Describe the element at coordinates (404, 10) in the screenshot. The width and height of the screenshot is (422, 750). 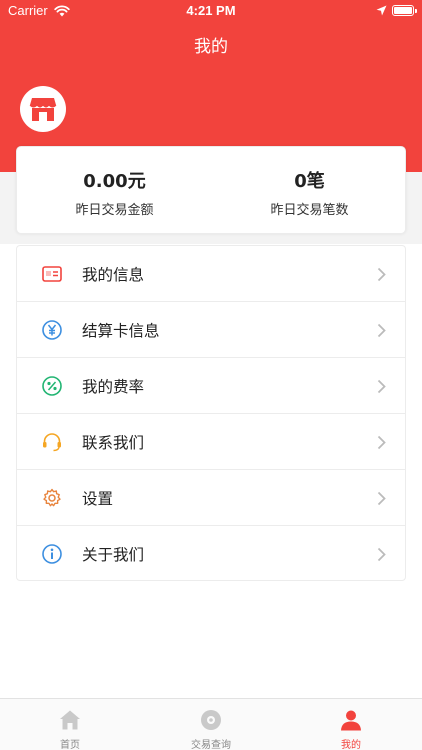
I see `battery-icon` at that location.